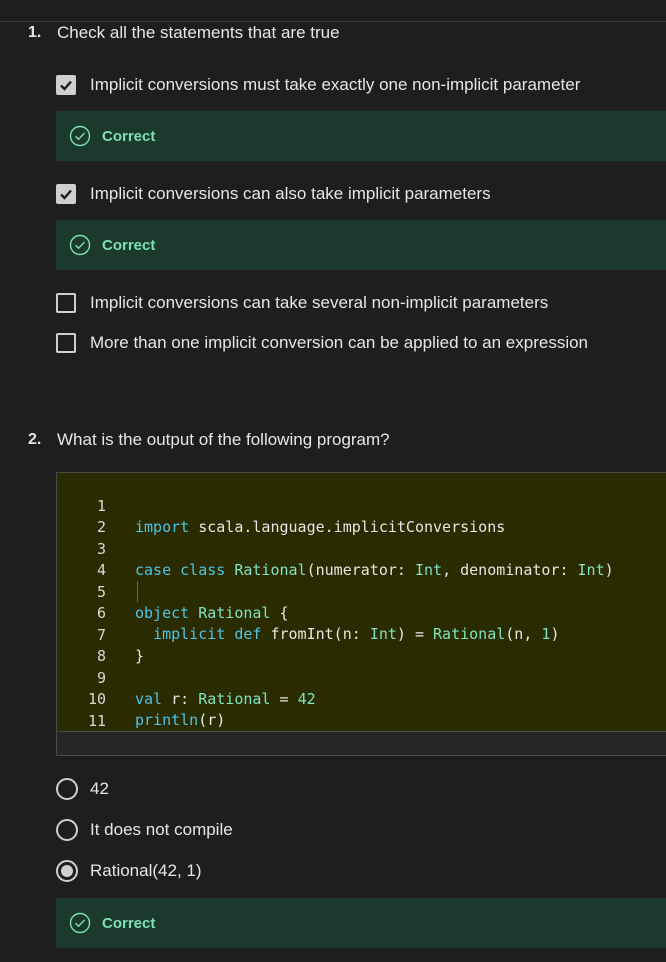  Describe the element at coordinates (99, 788) in the screenshot. I see `option-label: 42` at that location.